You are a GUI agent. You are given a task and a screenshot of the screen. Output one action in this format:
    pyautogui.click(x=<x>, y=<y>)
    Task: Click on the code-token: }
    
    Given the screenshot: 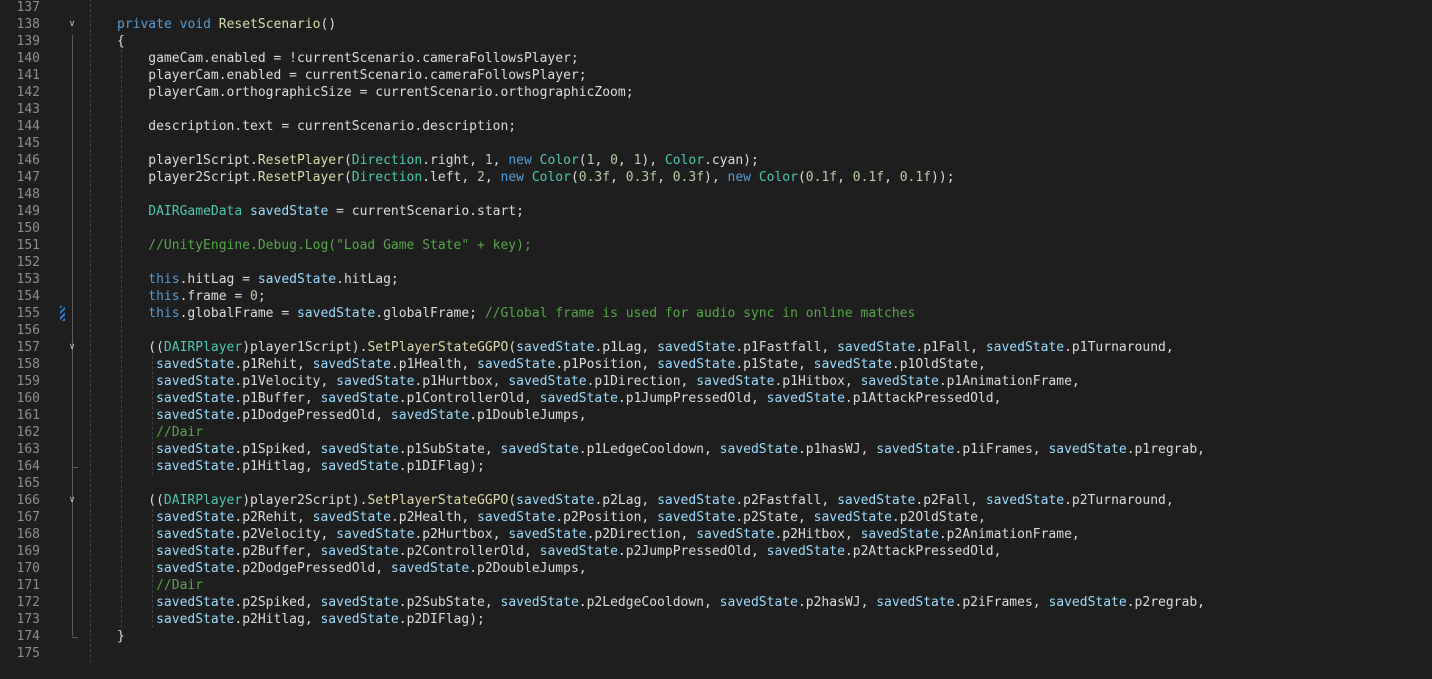 What is the action you would take?
    pyautogui.click(x=121, y=636)
    